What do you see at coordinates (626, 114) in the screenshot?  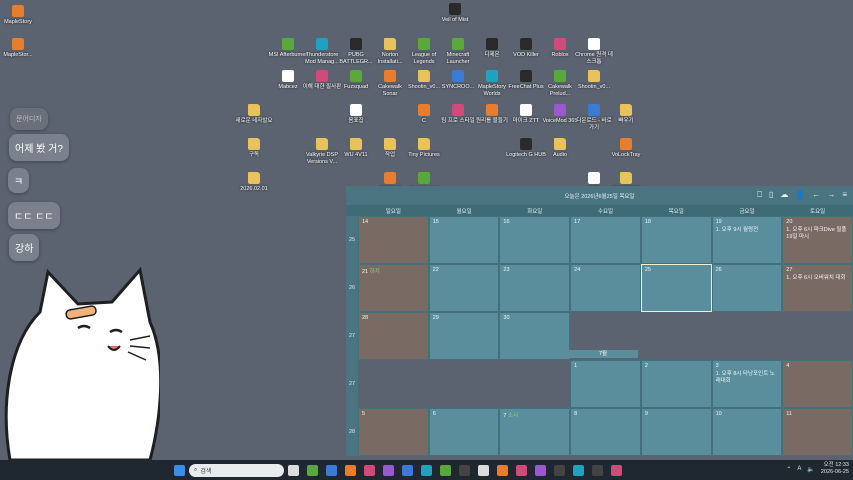 I see `desktop-icon: 빠우기` at bounding box center [626, 114].